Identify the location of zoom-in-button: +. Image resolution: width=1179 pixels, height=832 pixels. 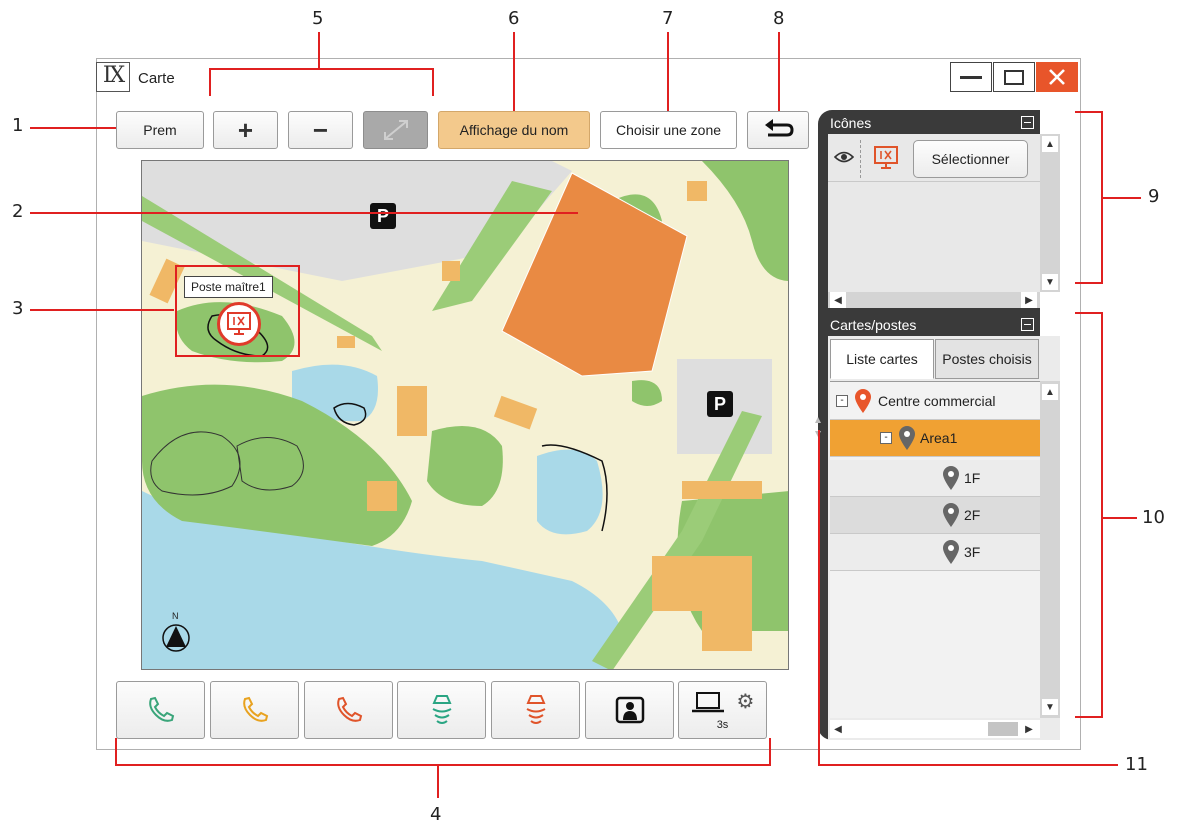
(245, 130).